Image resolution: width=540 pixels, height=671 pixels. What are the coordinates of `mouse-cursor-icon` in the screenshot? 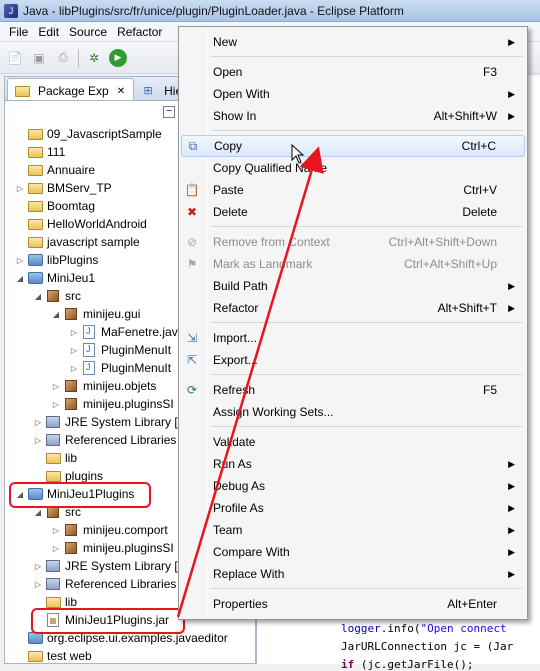 It's located at (298, 154).